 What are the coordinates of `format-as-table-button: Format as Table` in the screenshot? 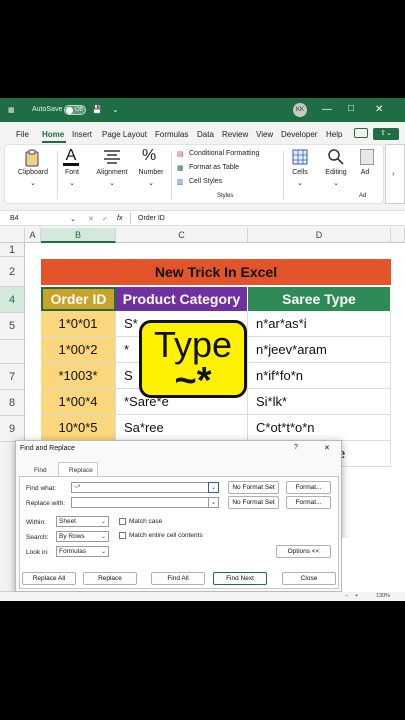 It's located at (214, 167).